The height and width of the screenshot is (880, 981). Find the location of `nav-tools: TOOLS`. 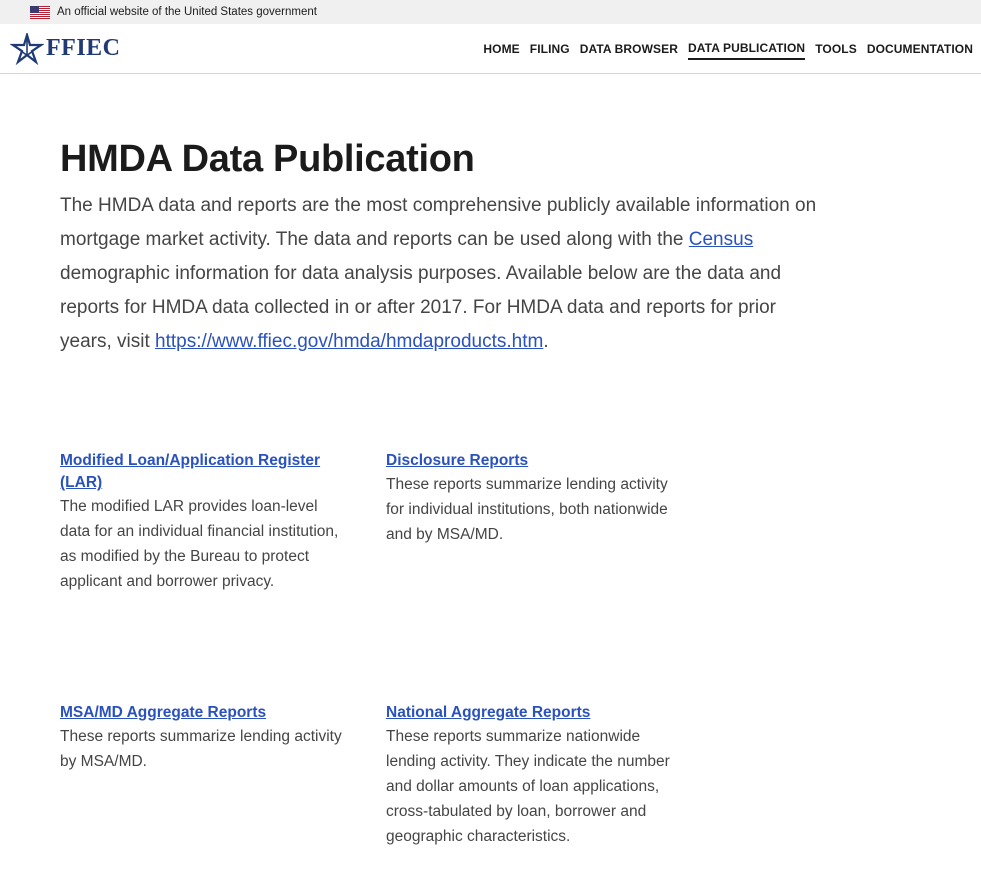

nav-tools: TOOLS is located at coordinates (836, 48).